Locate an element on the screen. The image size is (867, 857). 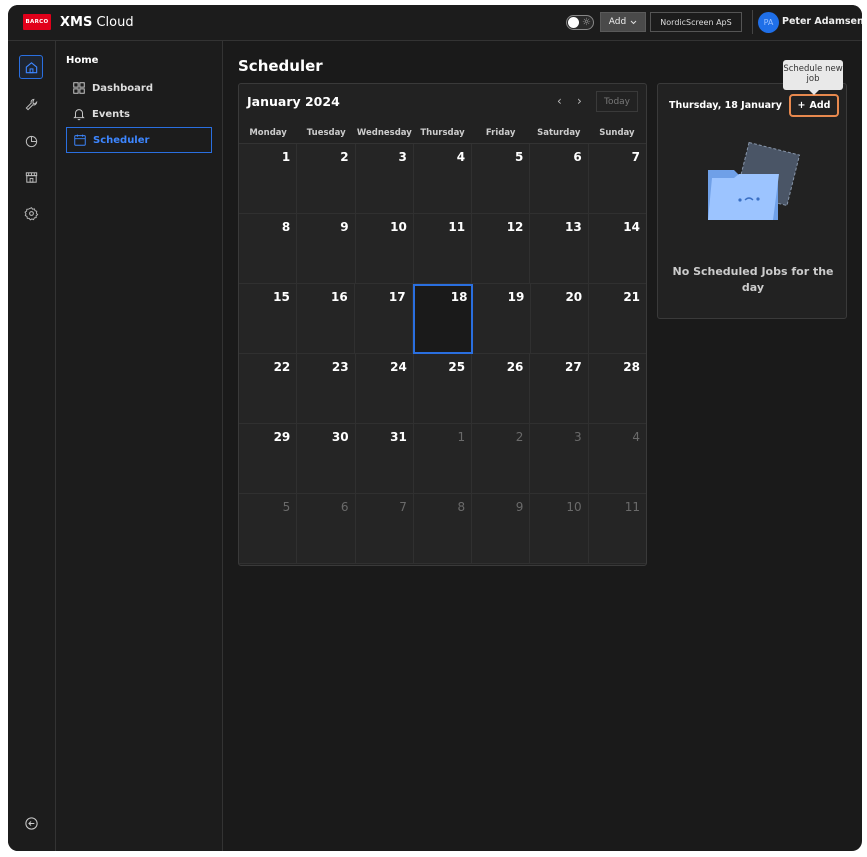
empty-folder-icon is located at coordinates (754, 181).